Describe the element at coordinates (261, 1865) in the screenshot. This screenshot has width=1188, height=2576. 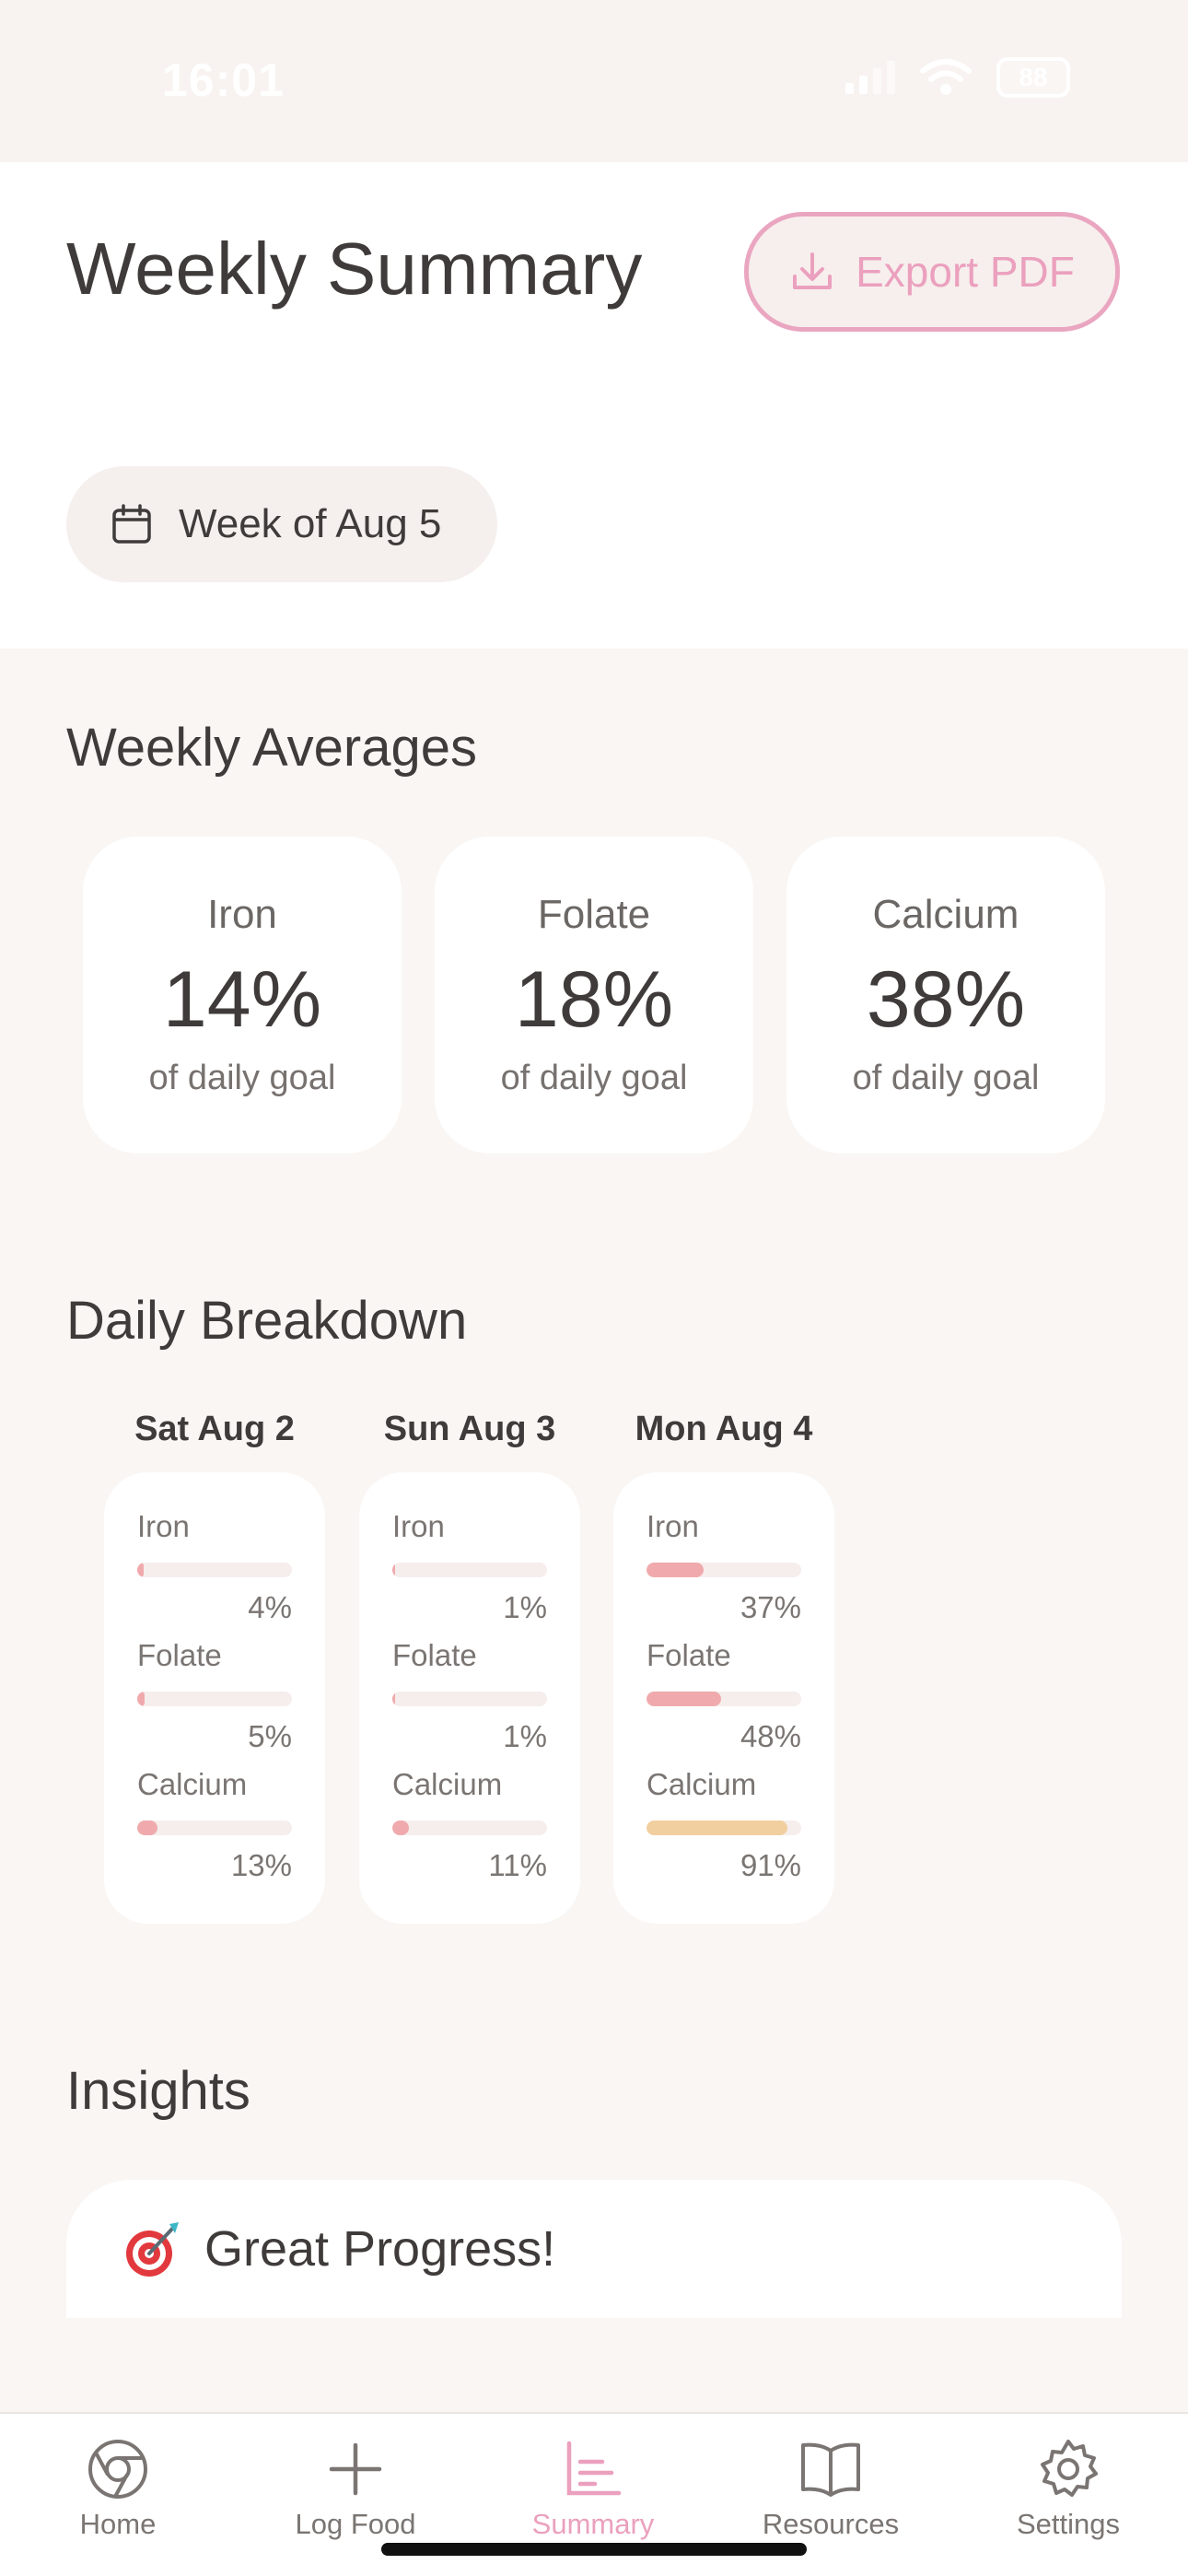
I see `nutrient-percent: 13%` at that location.